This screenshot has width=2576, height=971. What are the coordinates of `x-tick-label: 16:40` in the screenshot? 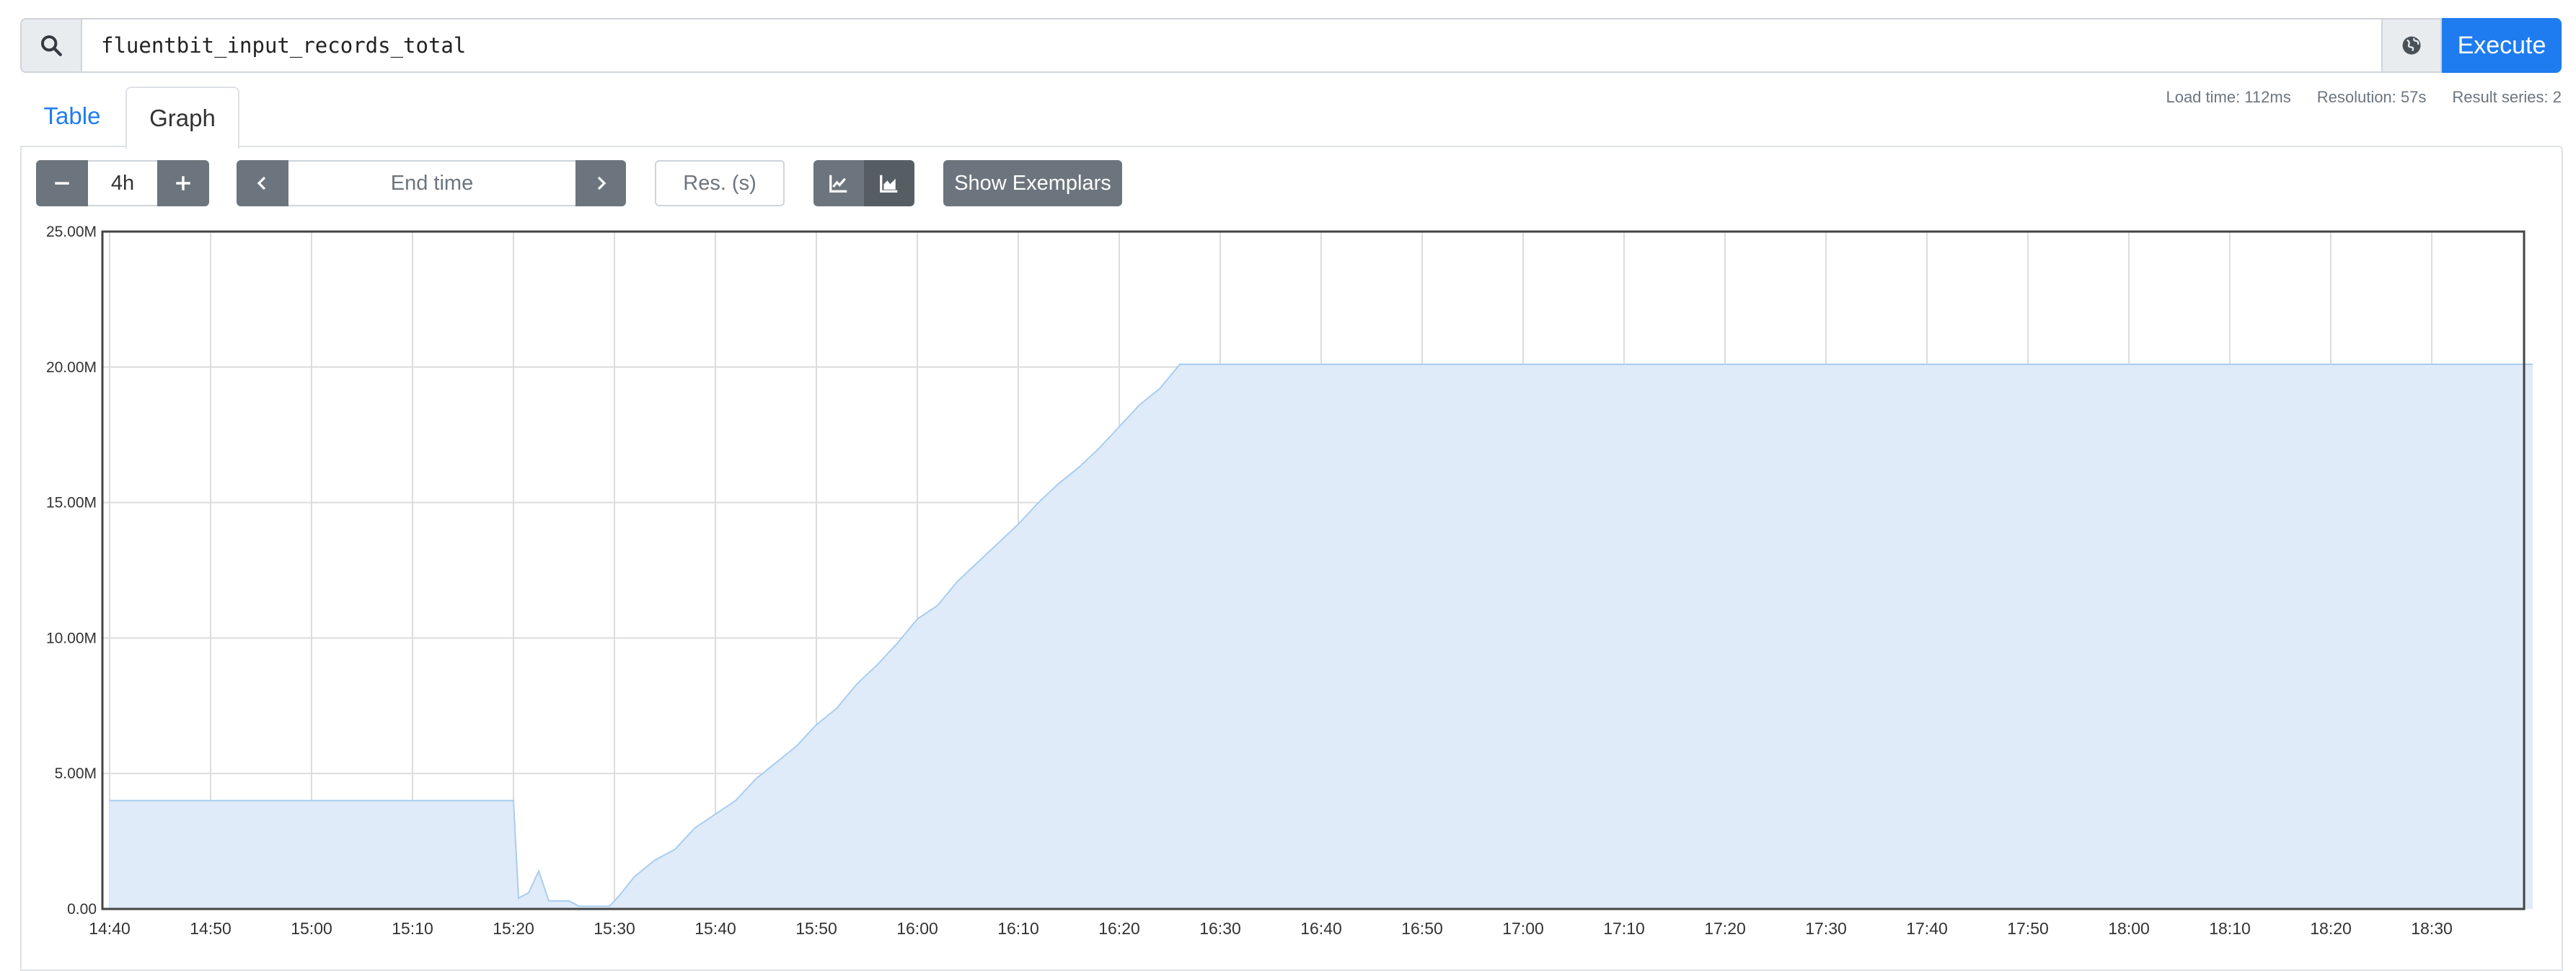 It's located at (1321, 928).